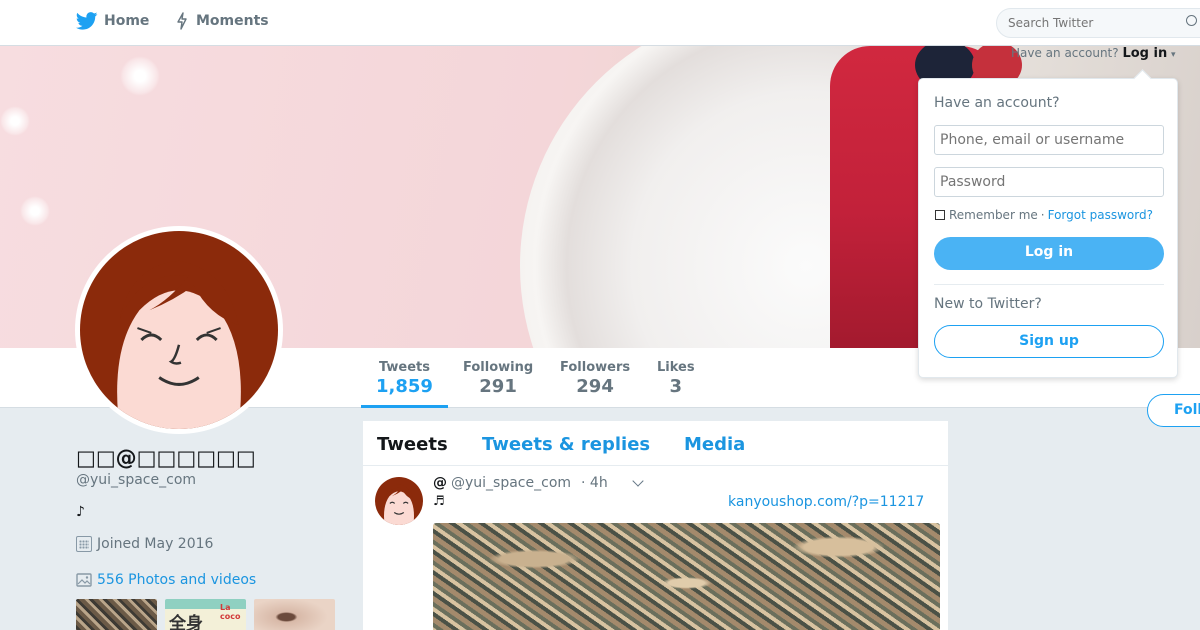 The image size is (1200, 630). Describe the element at coordinates (638, 481) in the screenshot. I see `chevron-down-icon` at that location.